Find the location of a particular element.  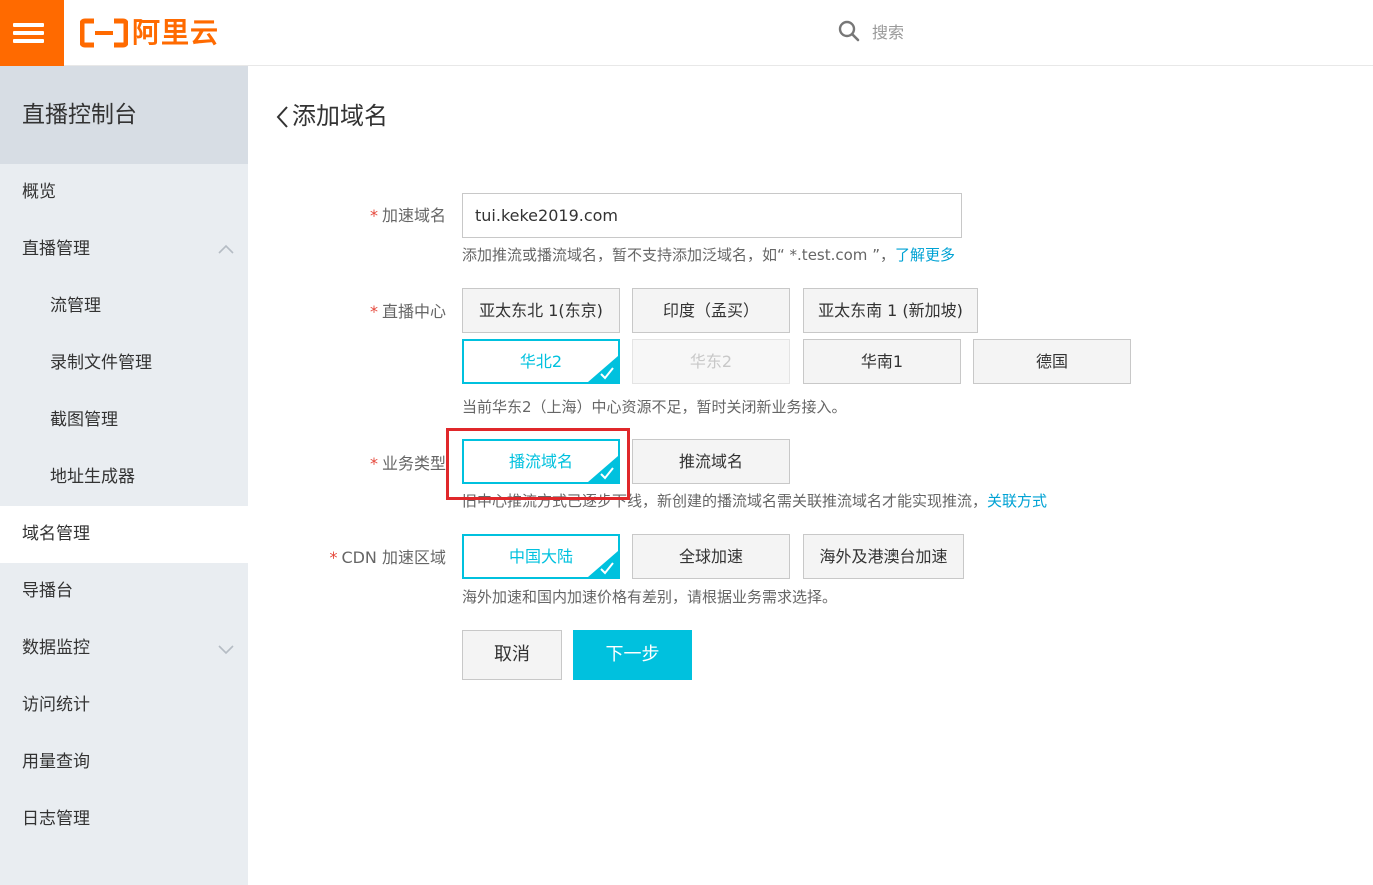

cancel-button: 取消 is located at coordinates (512, 655).